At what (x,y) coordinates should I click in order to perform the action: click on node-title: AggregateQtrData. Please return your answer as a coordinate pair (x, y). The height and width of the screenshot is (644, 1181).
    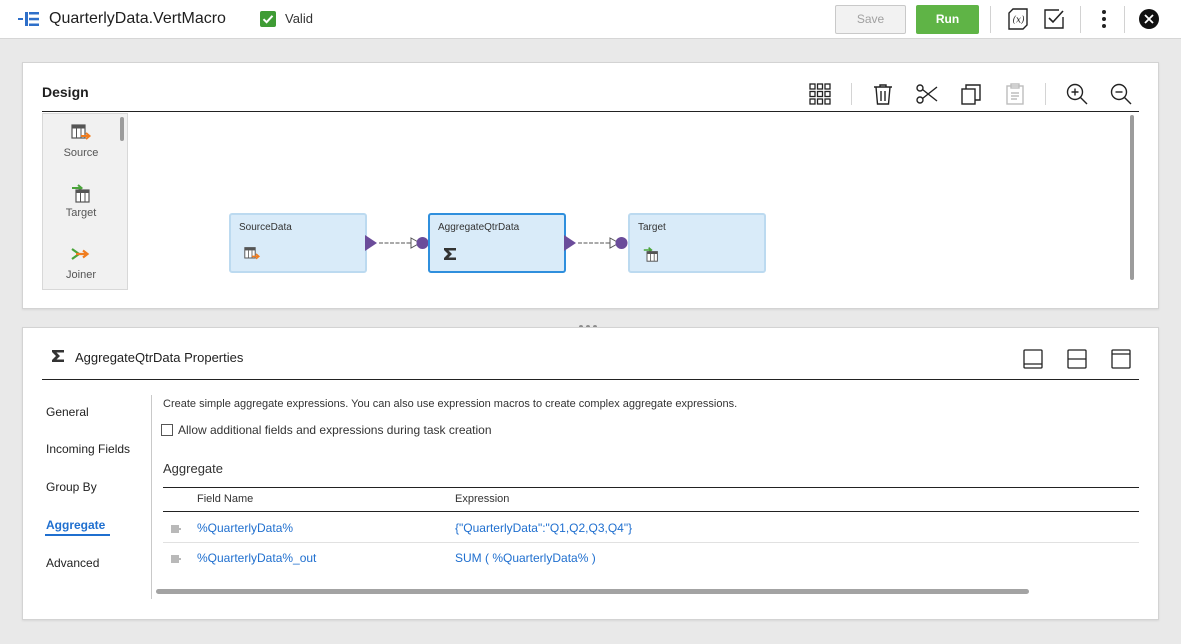
    Looking at the image, I should click on (479, 227).